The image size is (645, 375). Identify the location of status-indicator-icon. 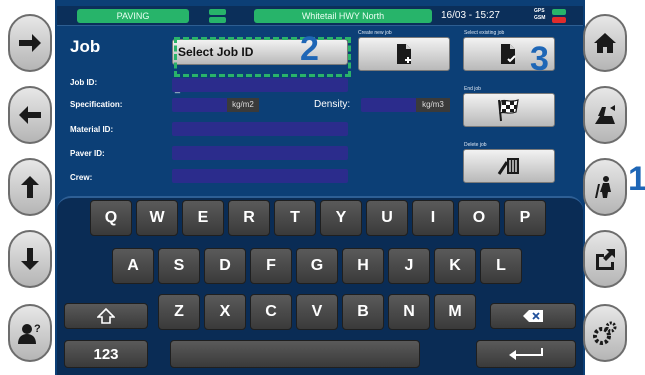
(217, 16).